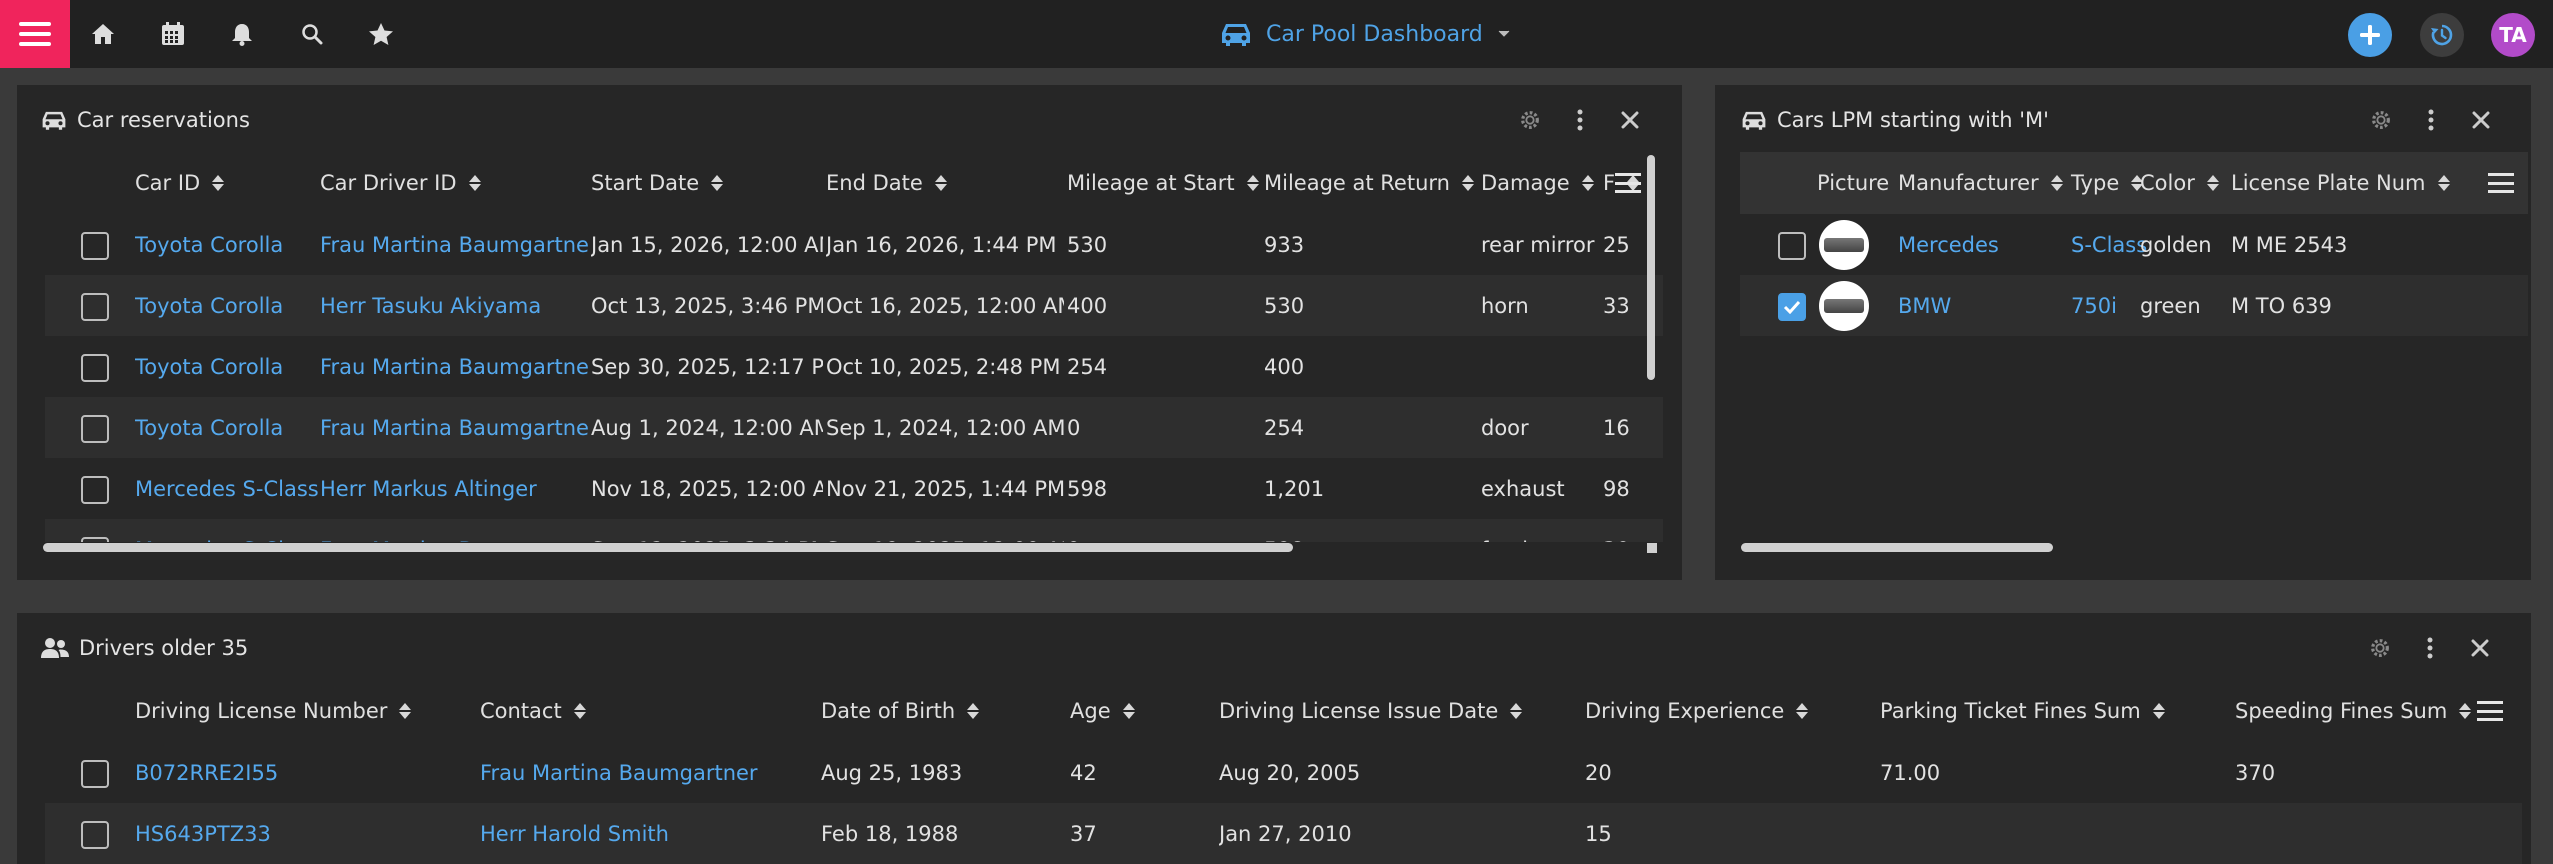 The image size is (2553, 864). I want to click on search-icon, so click(312, 34).